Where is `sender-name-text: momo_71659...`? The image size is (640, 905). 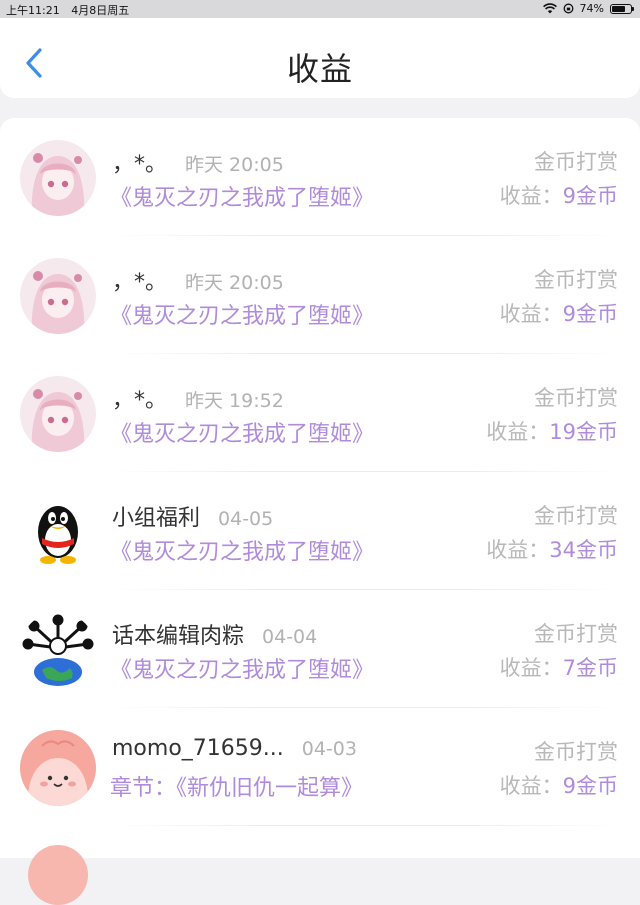 sender-name-text: momo_71659... is located at coordinates (198, 748).